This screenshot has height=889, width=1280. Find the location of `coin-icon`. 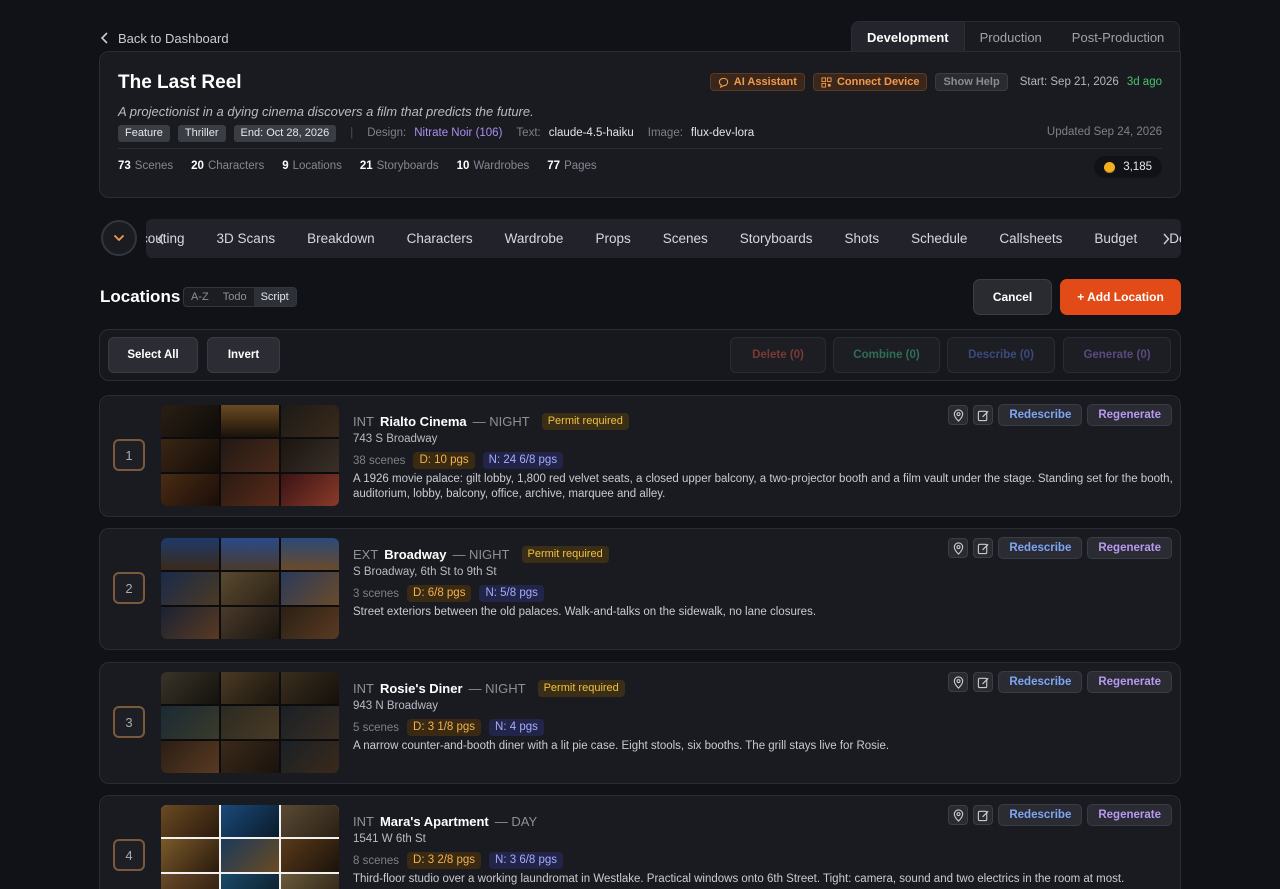

coin-icon is located at coordinates (1110, 167).